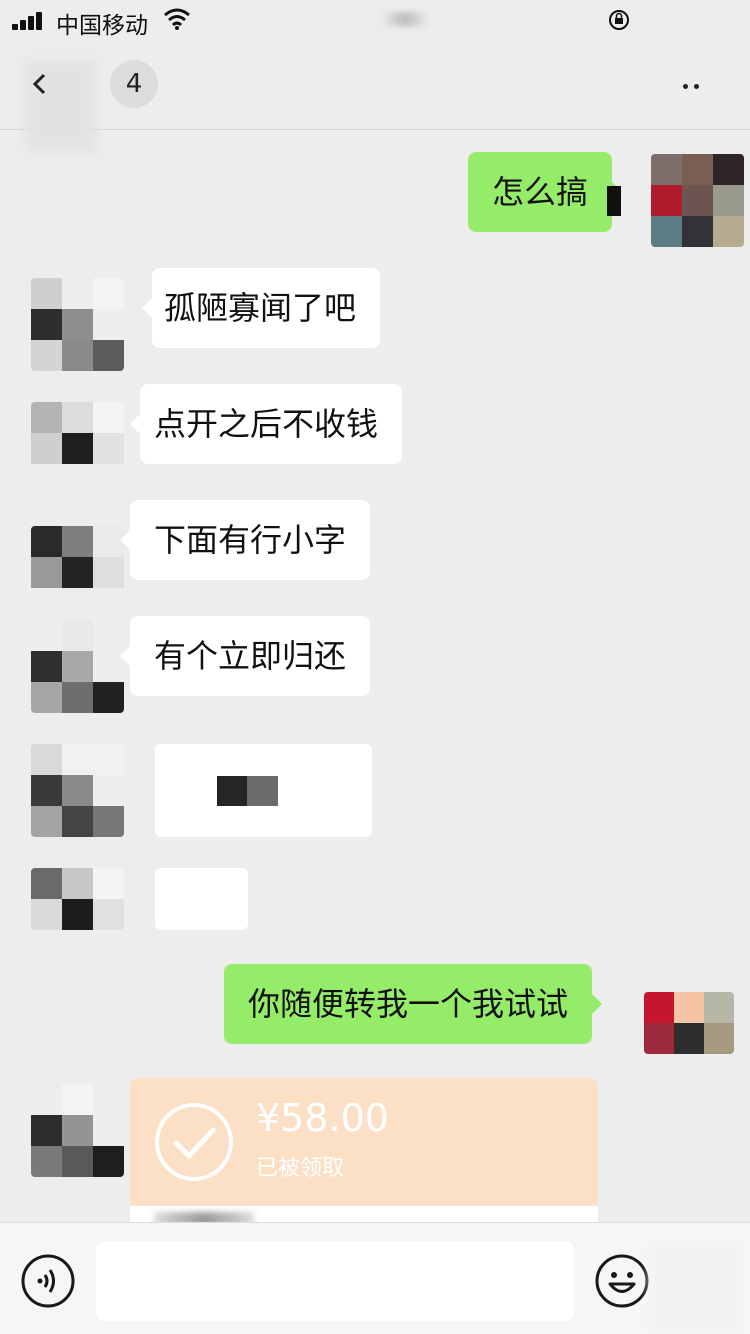 The image size is (750, 1334). What do you see at coordinates (413, 1004) in the screenshot?
I see `message-bubble: 你随便转我一个我试试` at bounding box center [413, 1004].